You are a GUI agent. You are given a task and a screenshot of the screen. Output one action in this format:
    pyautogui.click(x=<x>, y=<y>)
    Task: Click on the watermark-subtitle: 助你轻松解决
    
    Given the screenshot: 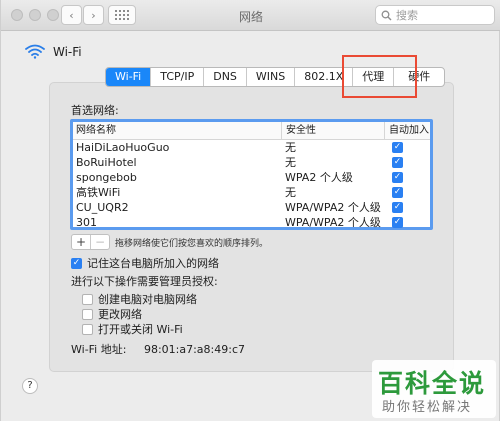 What is the action you would take?
    pyautogui.click(x=427, y=407)
    